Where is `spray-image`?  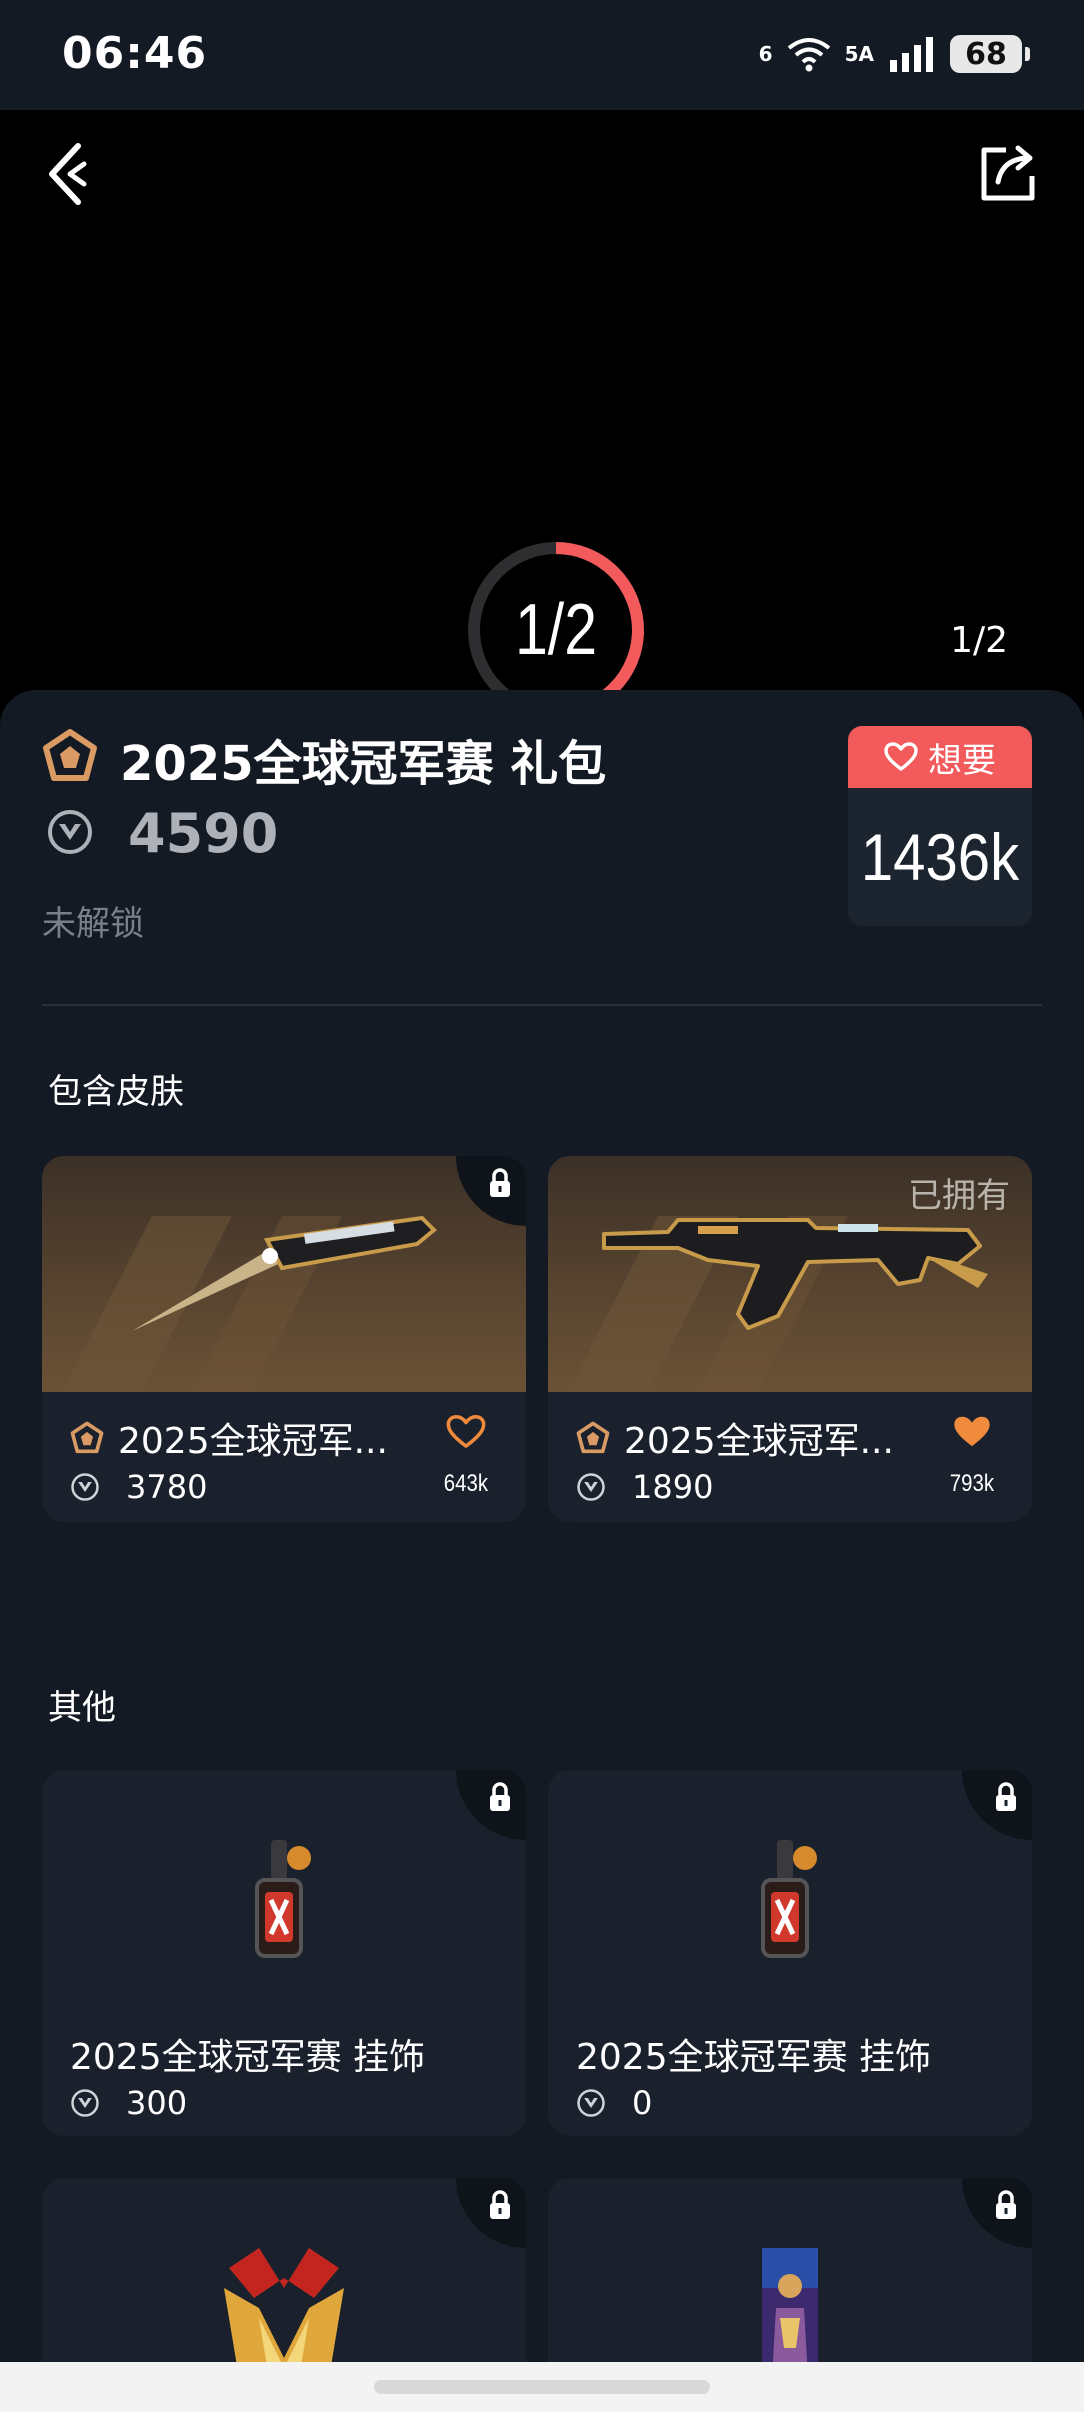
spray-image is located at coordinates (284, 2313).